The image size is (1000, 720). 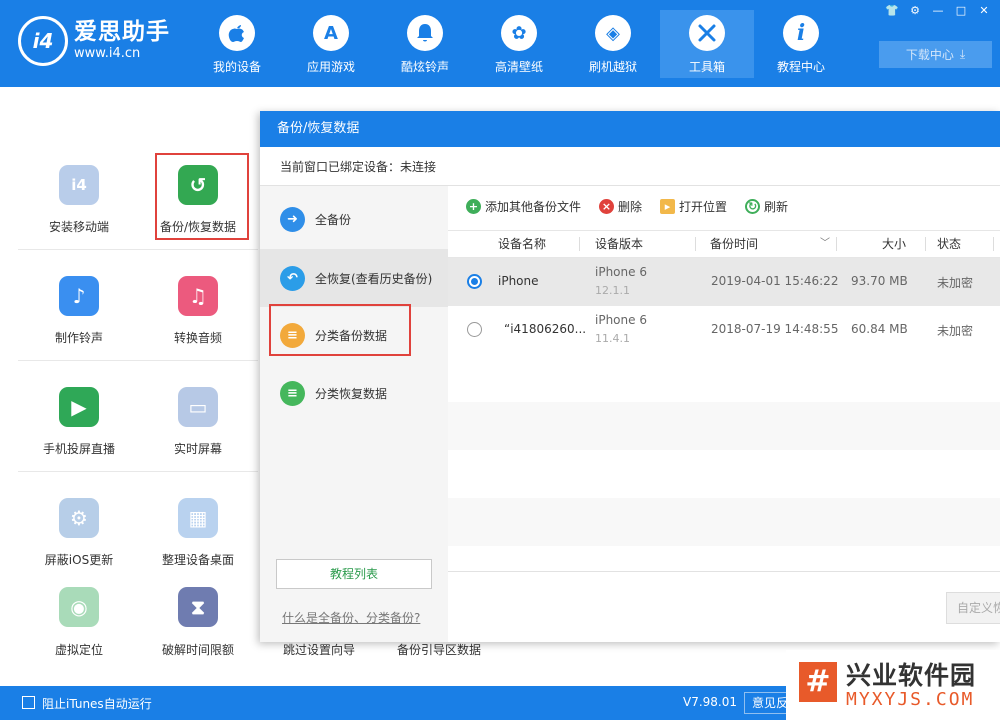 What do you see at coordinates (892, 10) in the screenshot?
I see `shirt-icon: 👕` at bounding box center [892, 10].